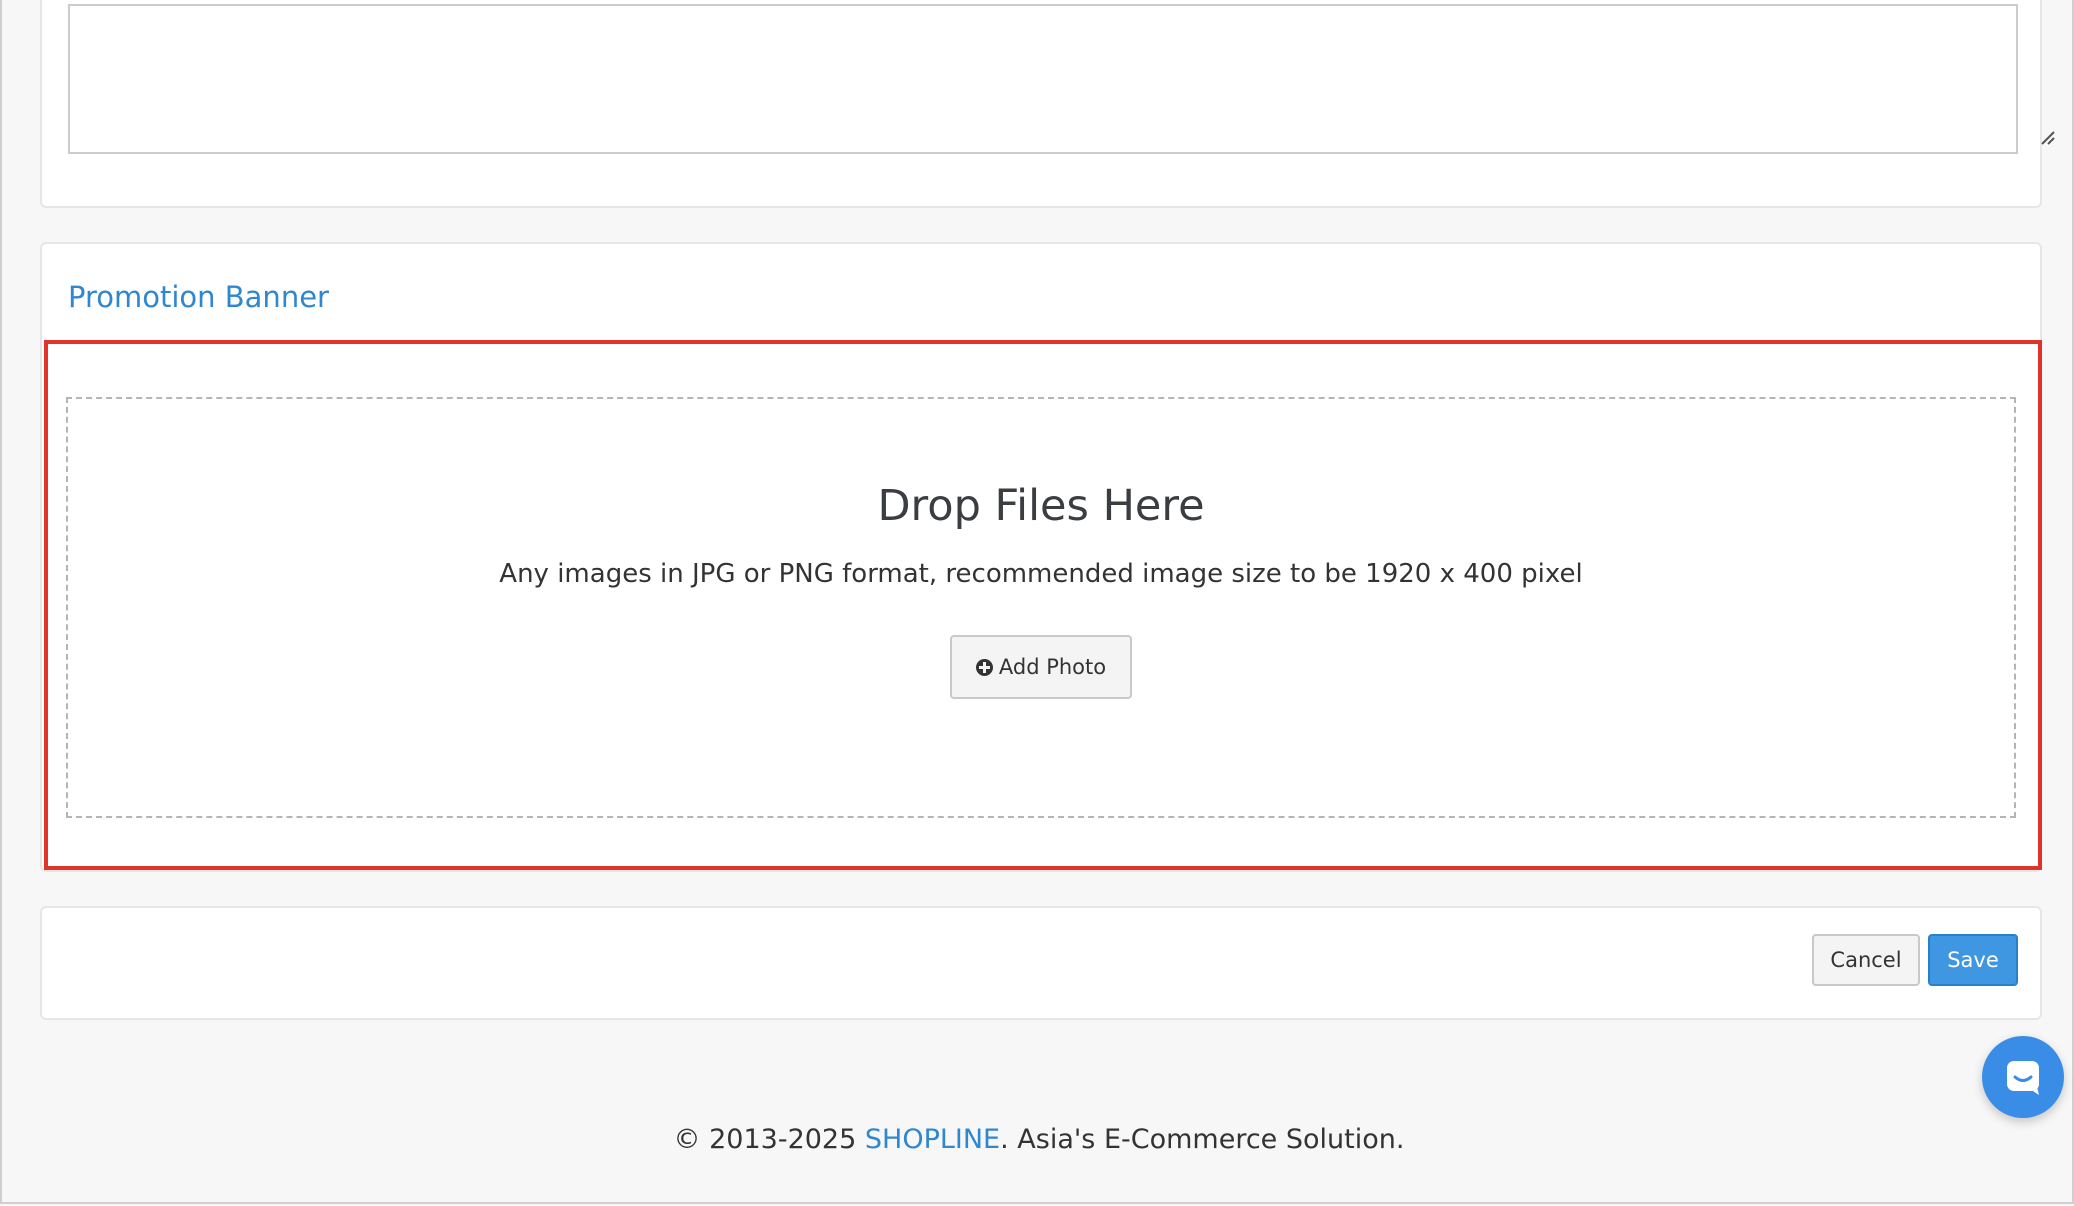 This screenshot has height=1206, width=2074. What do you see at coordinates (769, 1139) in the screenshot?
I see `footer-copyright: © 2013-2025` at bounding box center [769, 1139].